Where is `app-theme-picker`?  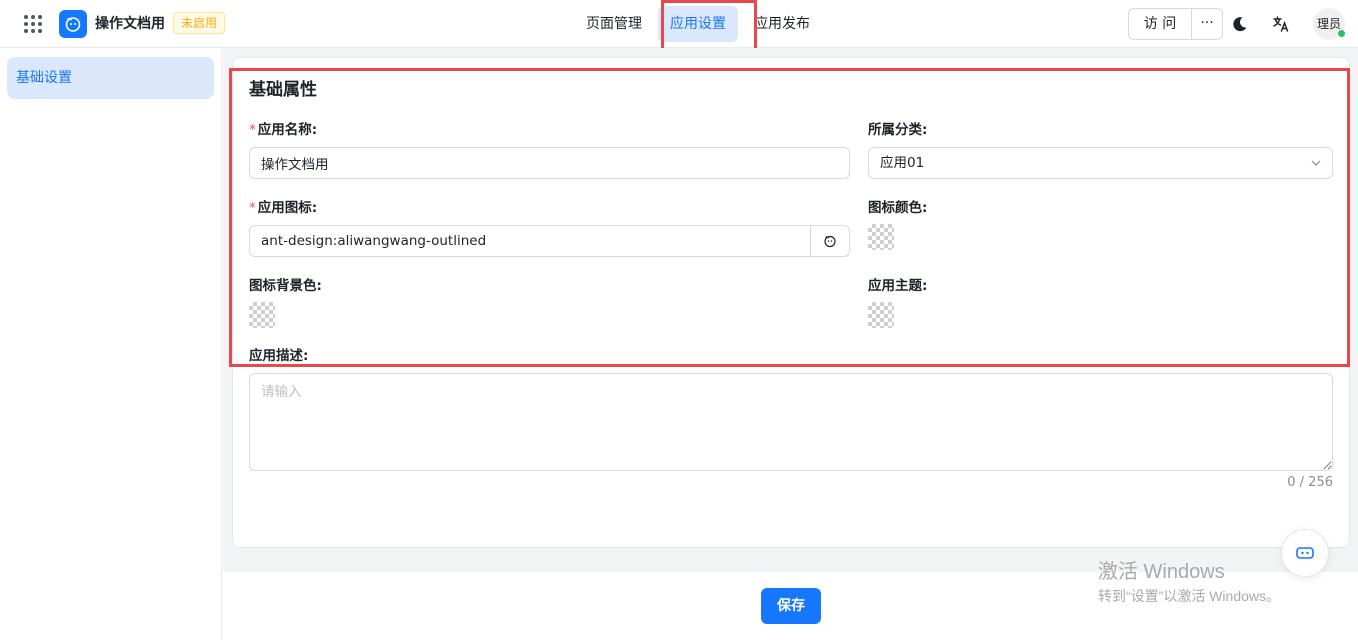
app-theme-picker is located at coordinates (881, 315).